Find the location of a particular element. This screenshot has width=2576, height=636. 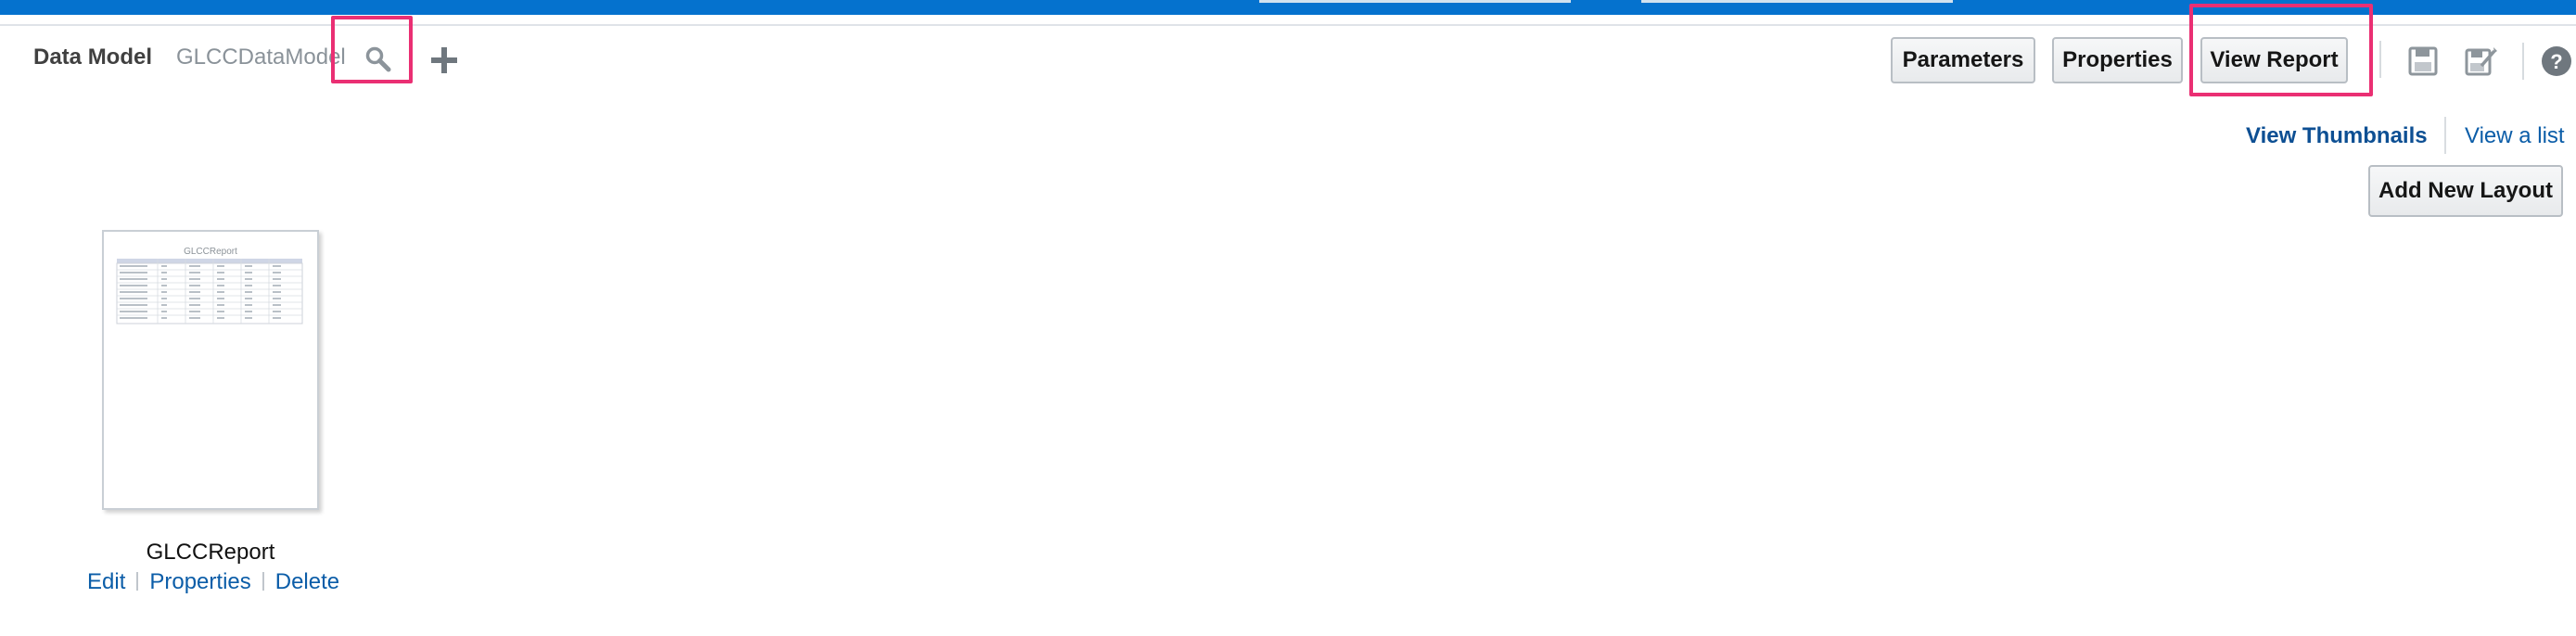

view-report-button: View Report is located at coordinates (2274, 60).